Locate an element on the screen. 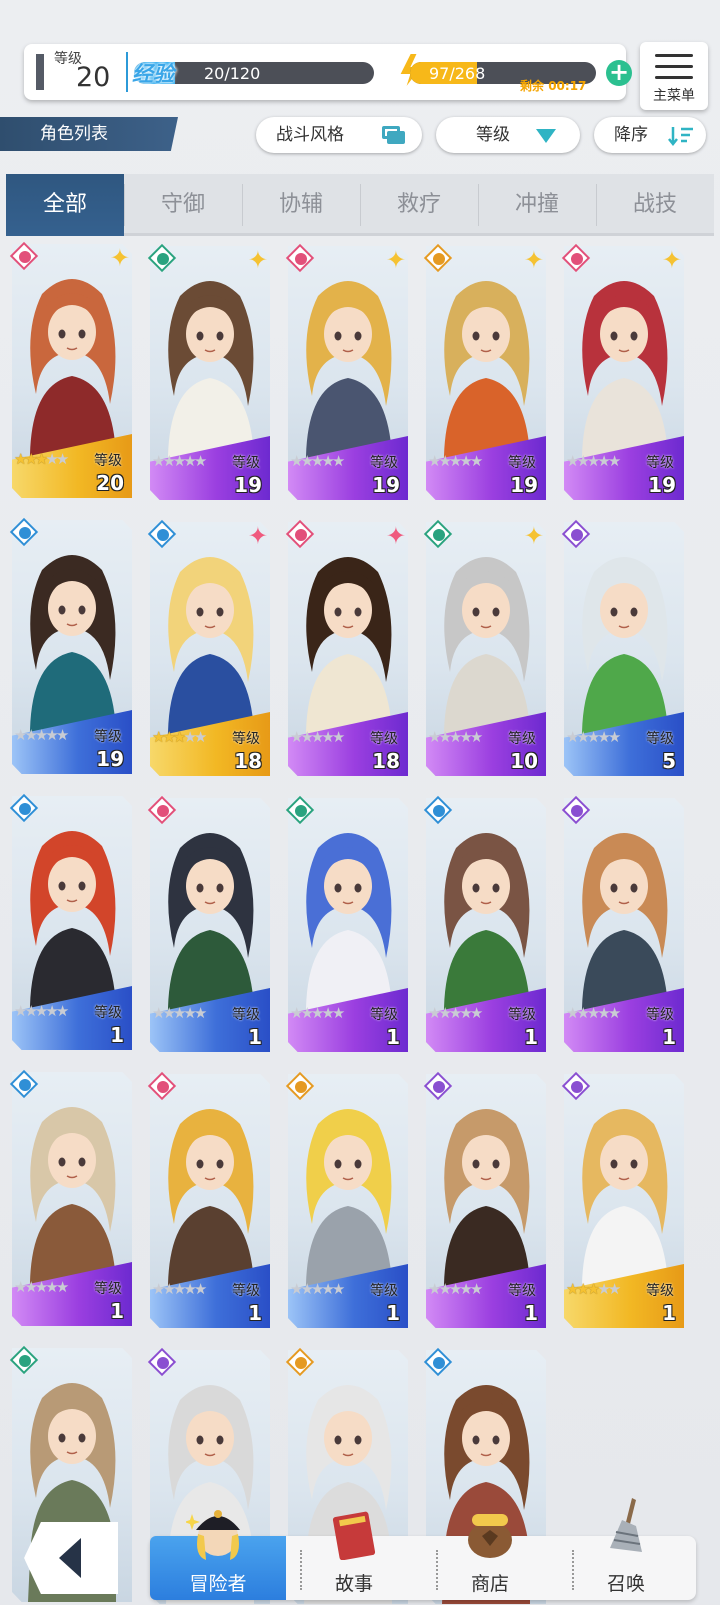 Image resolution: width=720 pixels, height=1605 pixels. nav-shop: 商店 is located at coordinates (490, 1557).